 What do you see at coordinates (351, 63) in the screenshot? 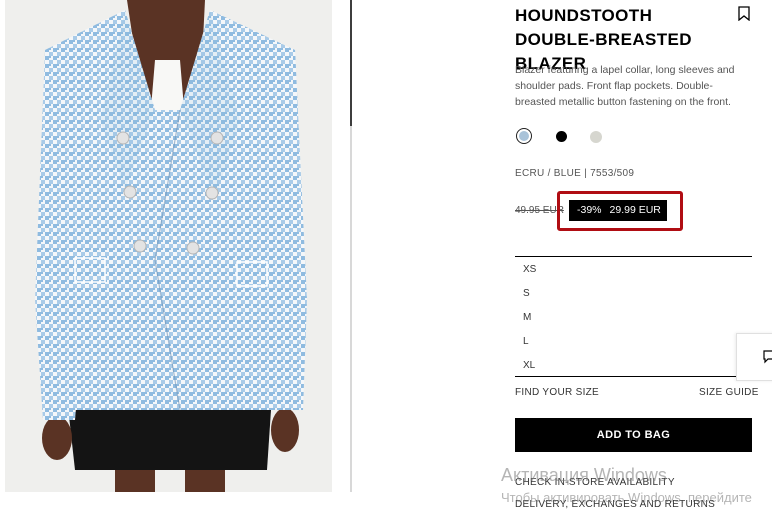
I see `image-scroll-thumb` at bounding box center [351, 63].